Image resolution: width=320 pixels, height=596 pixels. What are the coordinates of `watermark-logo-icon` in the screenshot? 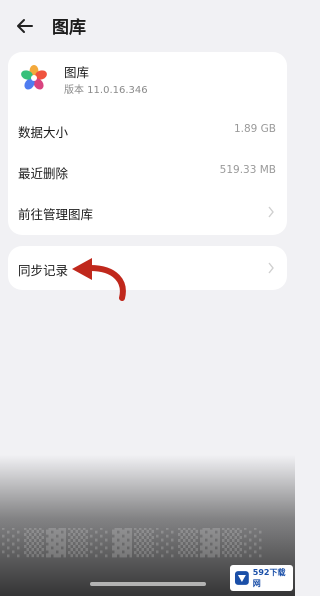 It's located at (241, 578).